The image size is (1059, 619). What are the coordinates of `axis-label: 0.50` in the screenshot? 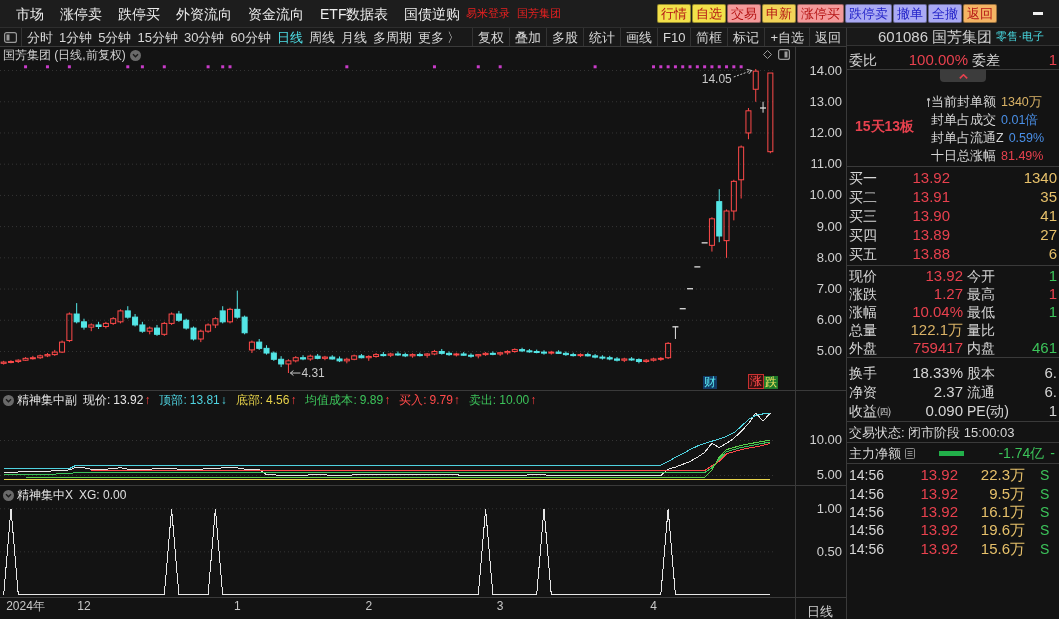 It's located at (829, 551).